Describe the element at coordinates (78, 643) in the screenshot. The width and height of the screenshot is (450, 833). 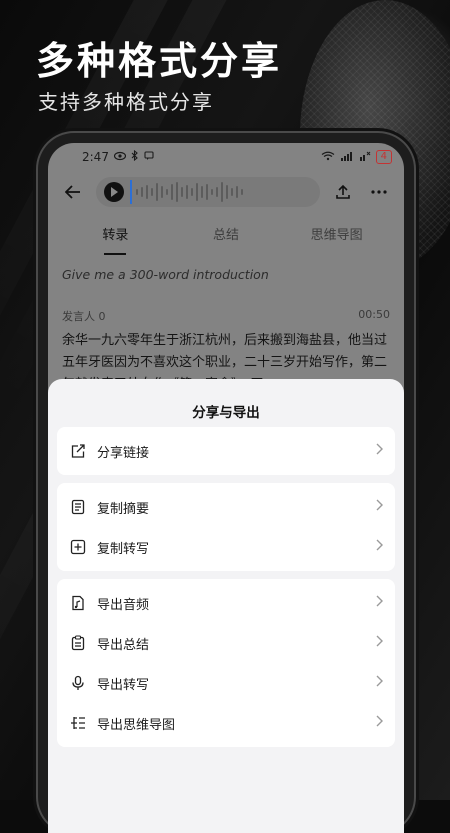
I see `export-summary-icon` at that location.